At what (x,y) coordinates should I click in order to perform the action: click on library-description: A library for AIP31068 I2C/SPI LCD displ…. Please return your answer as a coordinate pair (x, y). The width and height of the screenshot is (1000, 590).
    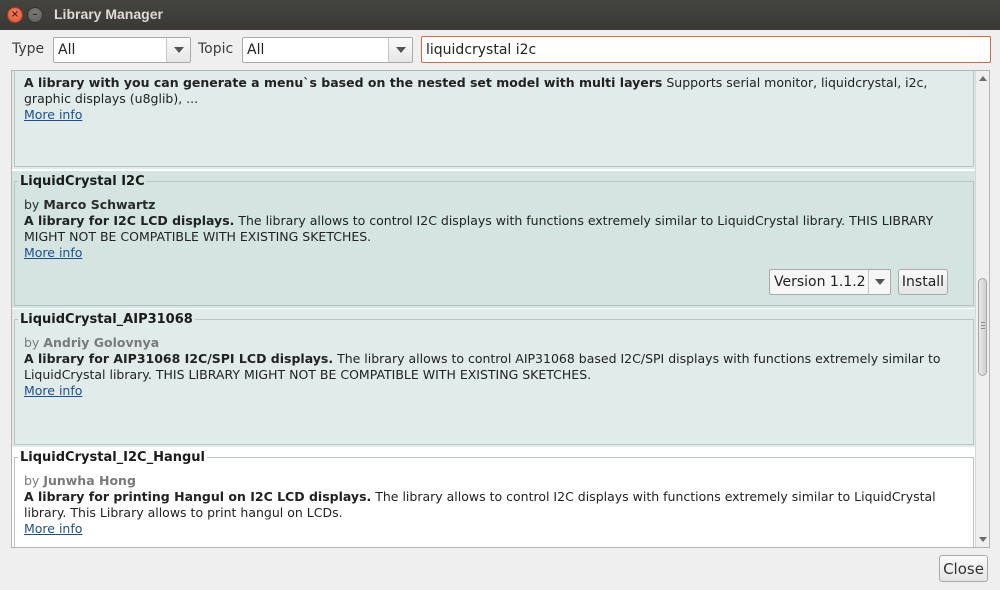
    Looking at the image, I should click on (484, 367).